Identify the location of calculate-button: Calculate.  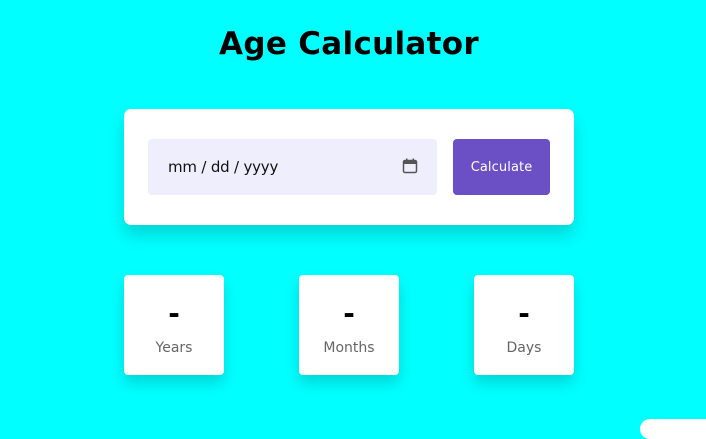
(501, 167).